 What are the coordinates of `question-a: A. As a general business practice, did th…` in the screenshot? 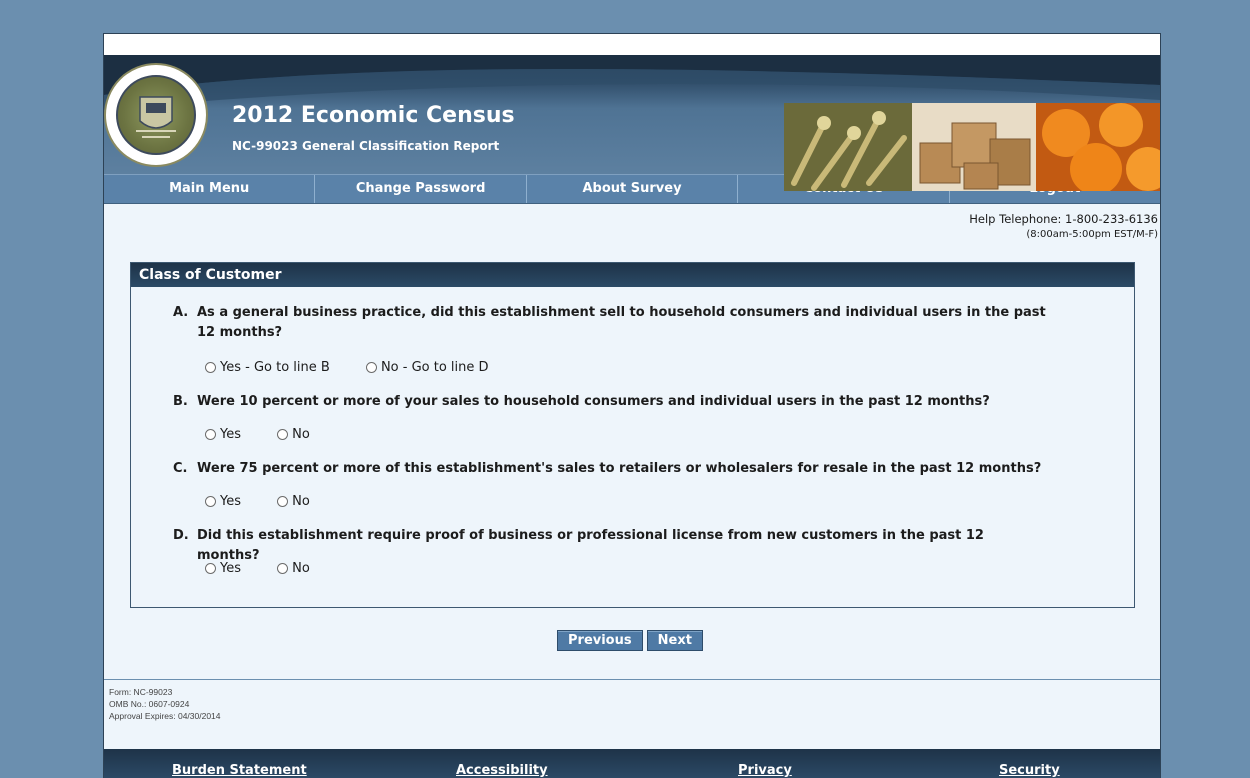 It's located at (613, 323).